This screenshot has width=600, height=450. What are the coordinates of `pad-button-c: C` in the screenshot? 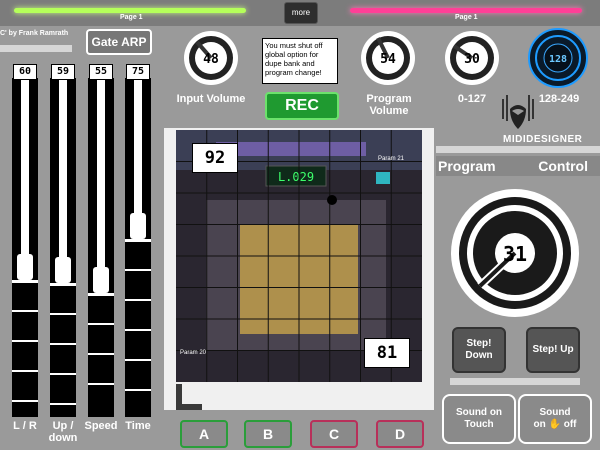 It's located at (334, 434).